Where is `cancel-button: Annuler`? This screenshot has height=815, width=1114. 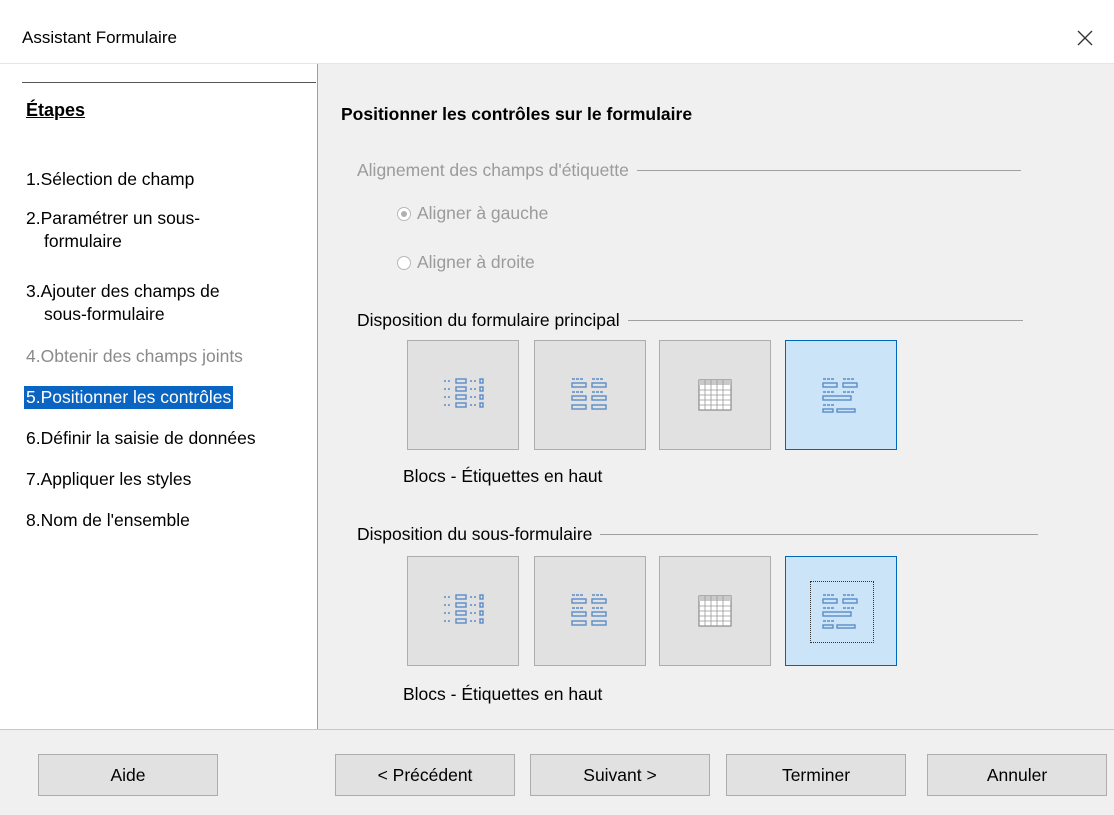
cancel-button: Annuler is located at coordinates (1017, 775).